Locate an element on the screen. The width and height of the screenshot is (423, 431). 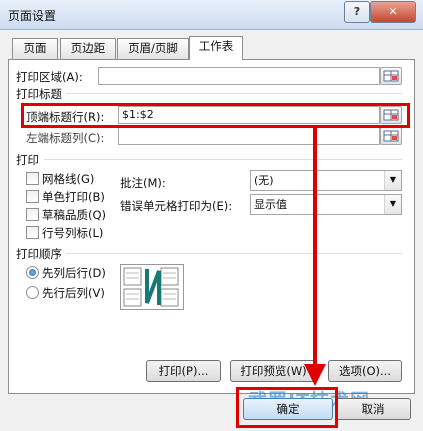
page-order-preview is located at coordinates (152, 287).